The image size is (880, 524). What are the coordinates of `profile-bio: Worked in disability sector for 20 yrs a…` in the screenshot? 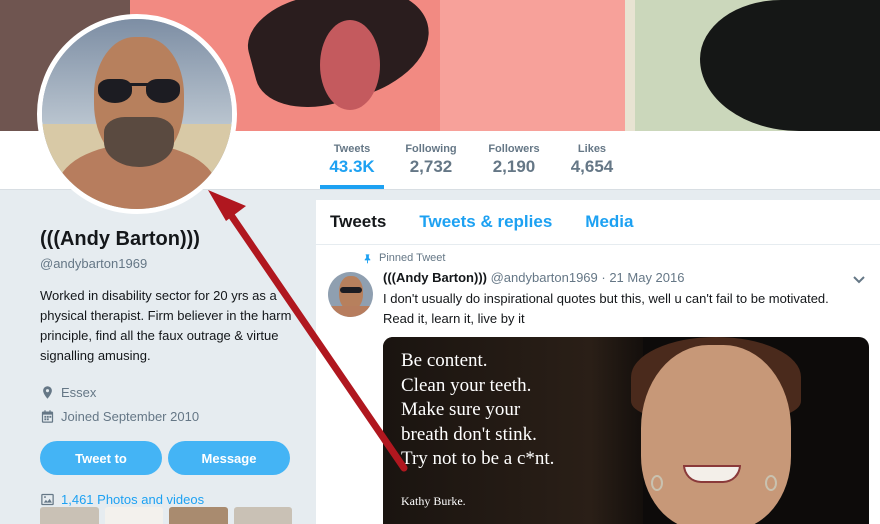 It's located at (166, 325).